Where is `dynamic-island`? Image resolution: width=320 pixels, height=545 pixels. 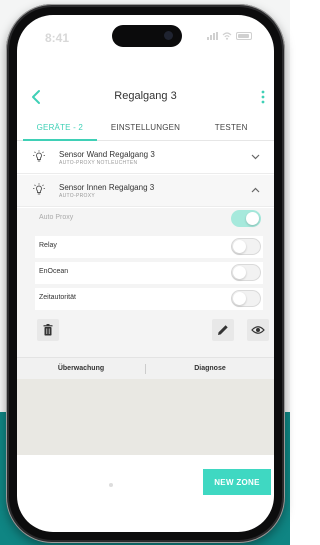
dynamic-island is located at coordinates (147, 36).